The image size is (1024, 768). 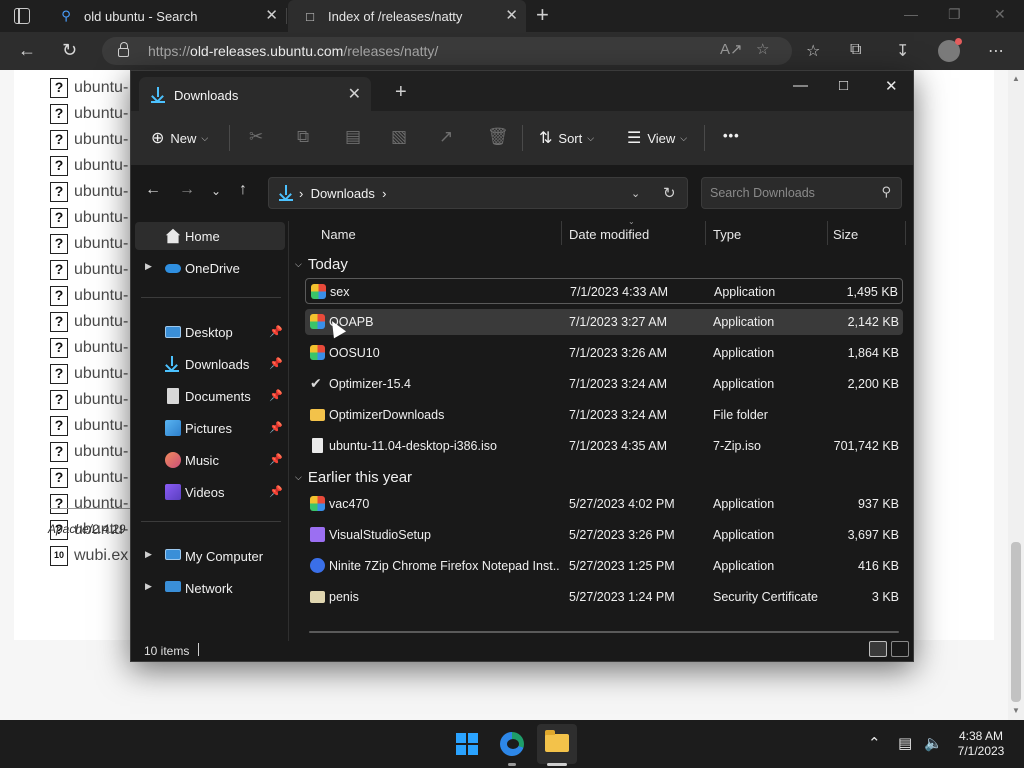 I want to click on refresh-icon: ↻, so click(x=669, y=193).